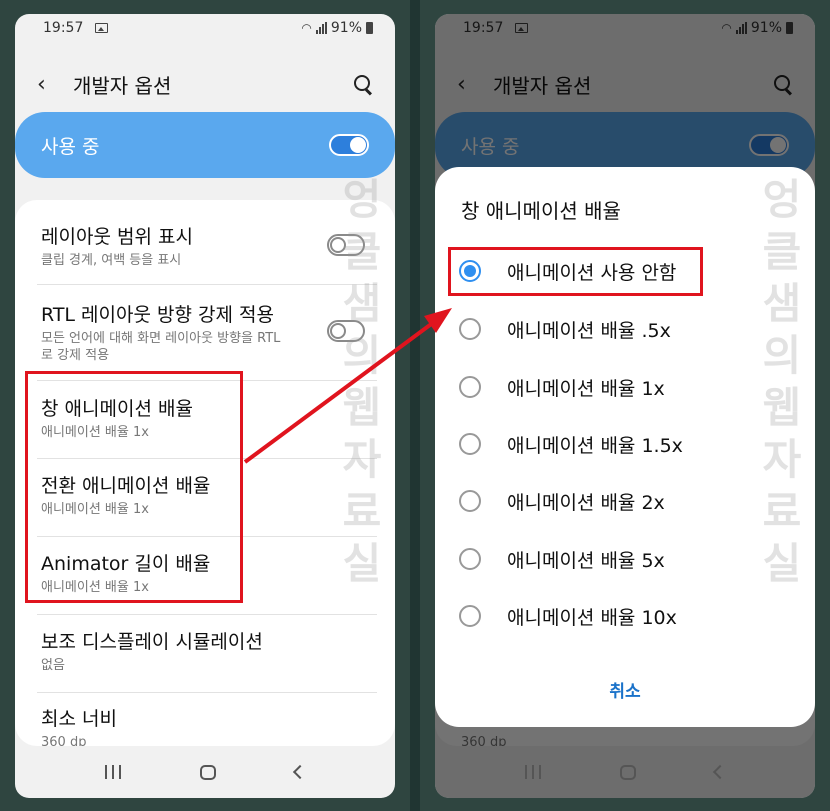  I want to click on battery-icon, so click(369, 28).